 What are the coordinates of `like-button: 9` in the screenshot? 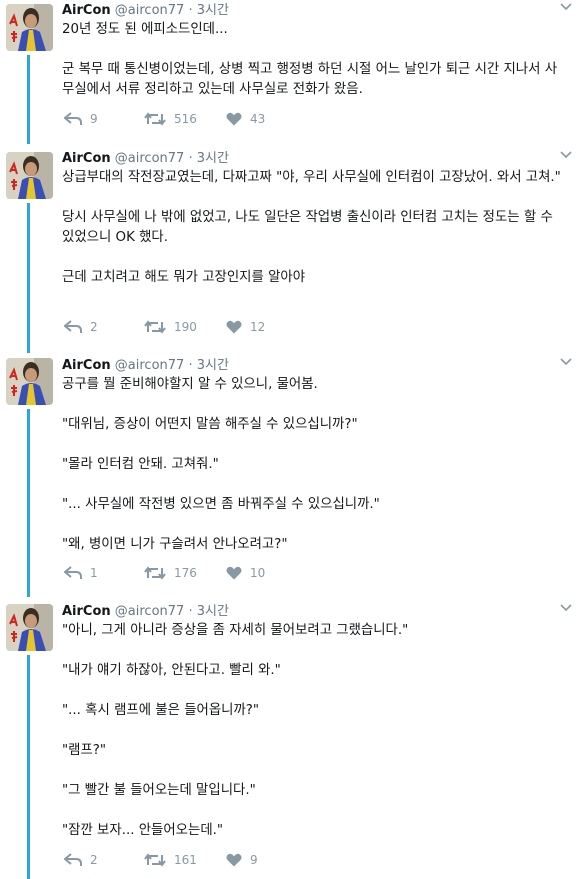 It's located at (242, 860).